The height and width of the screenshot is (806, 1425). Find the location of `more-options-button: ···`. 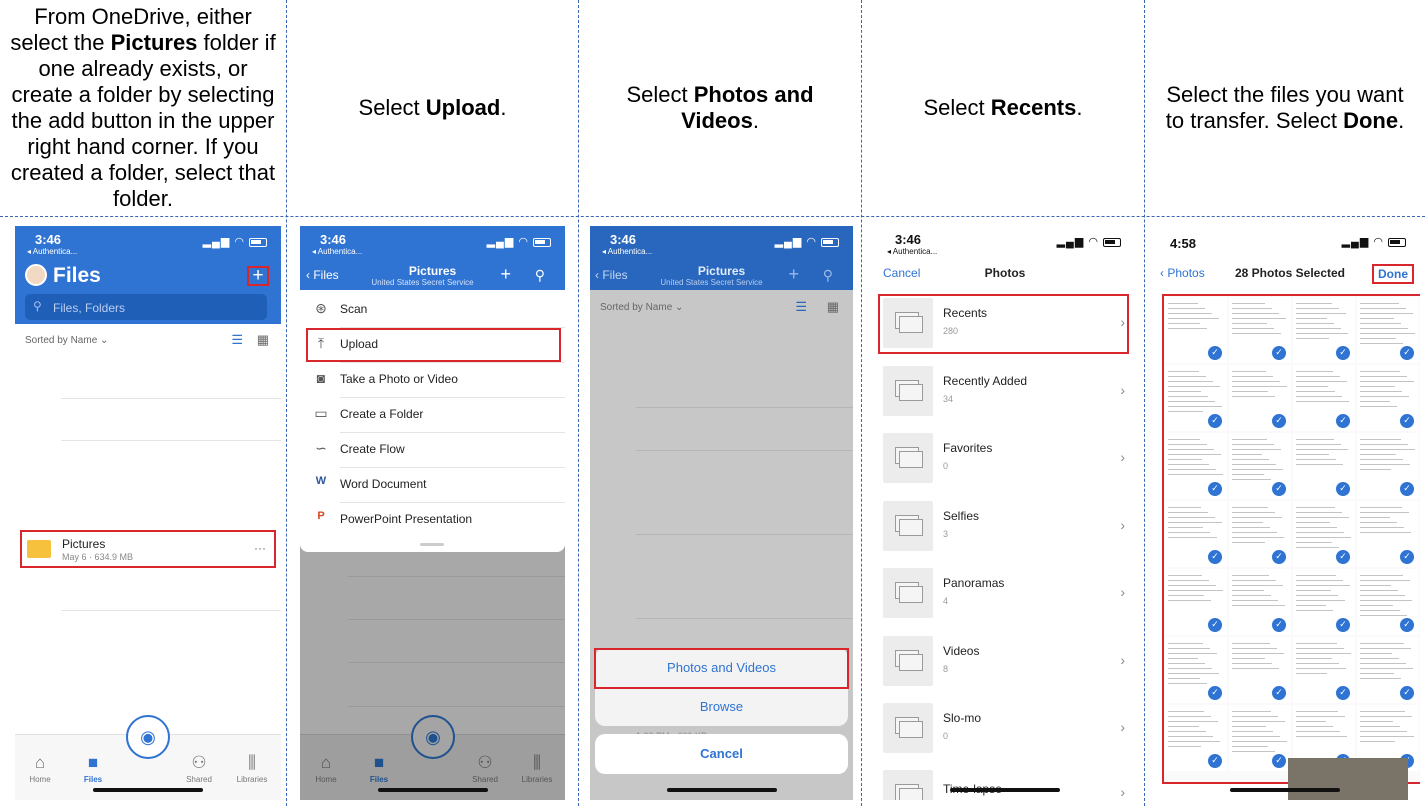

more-options-button: ··· is located at coordinates (260, 548).